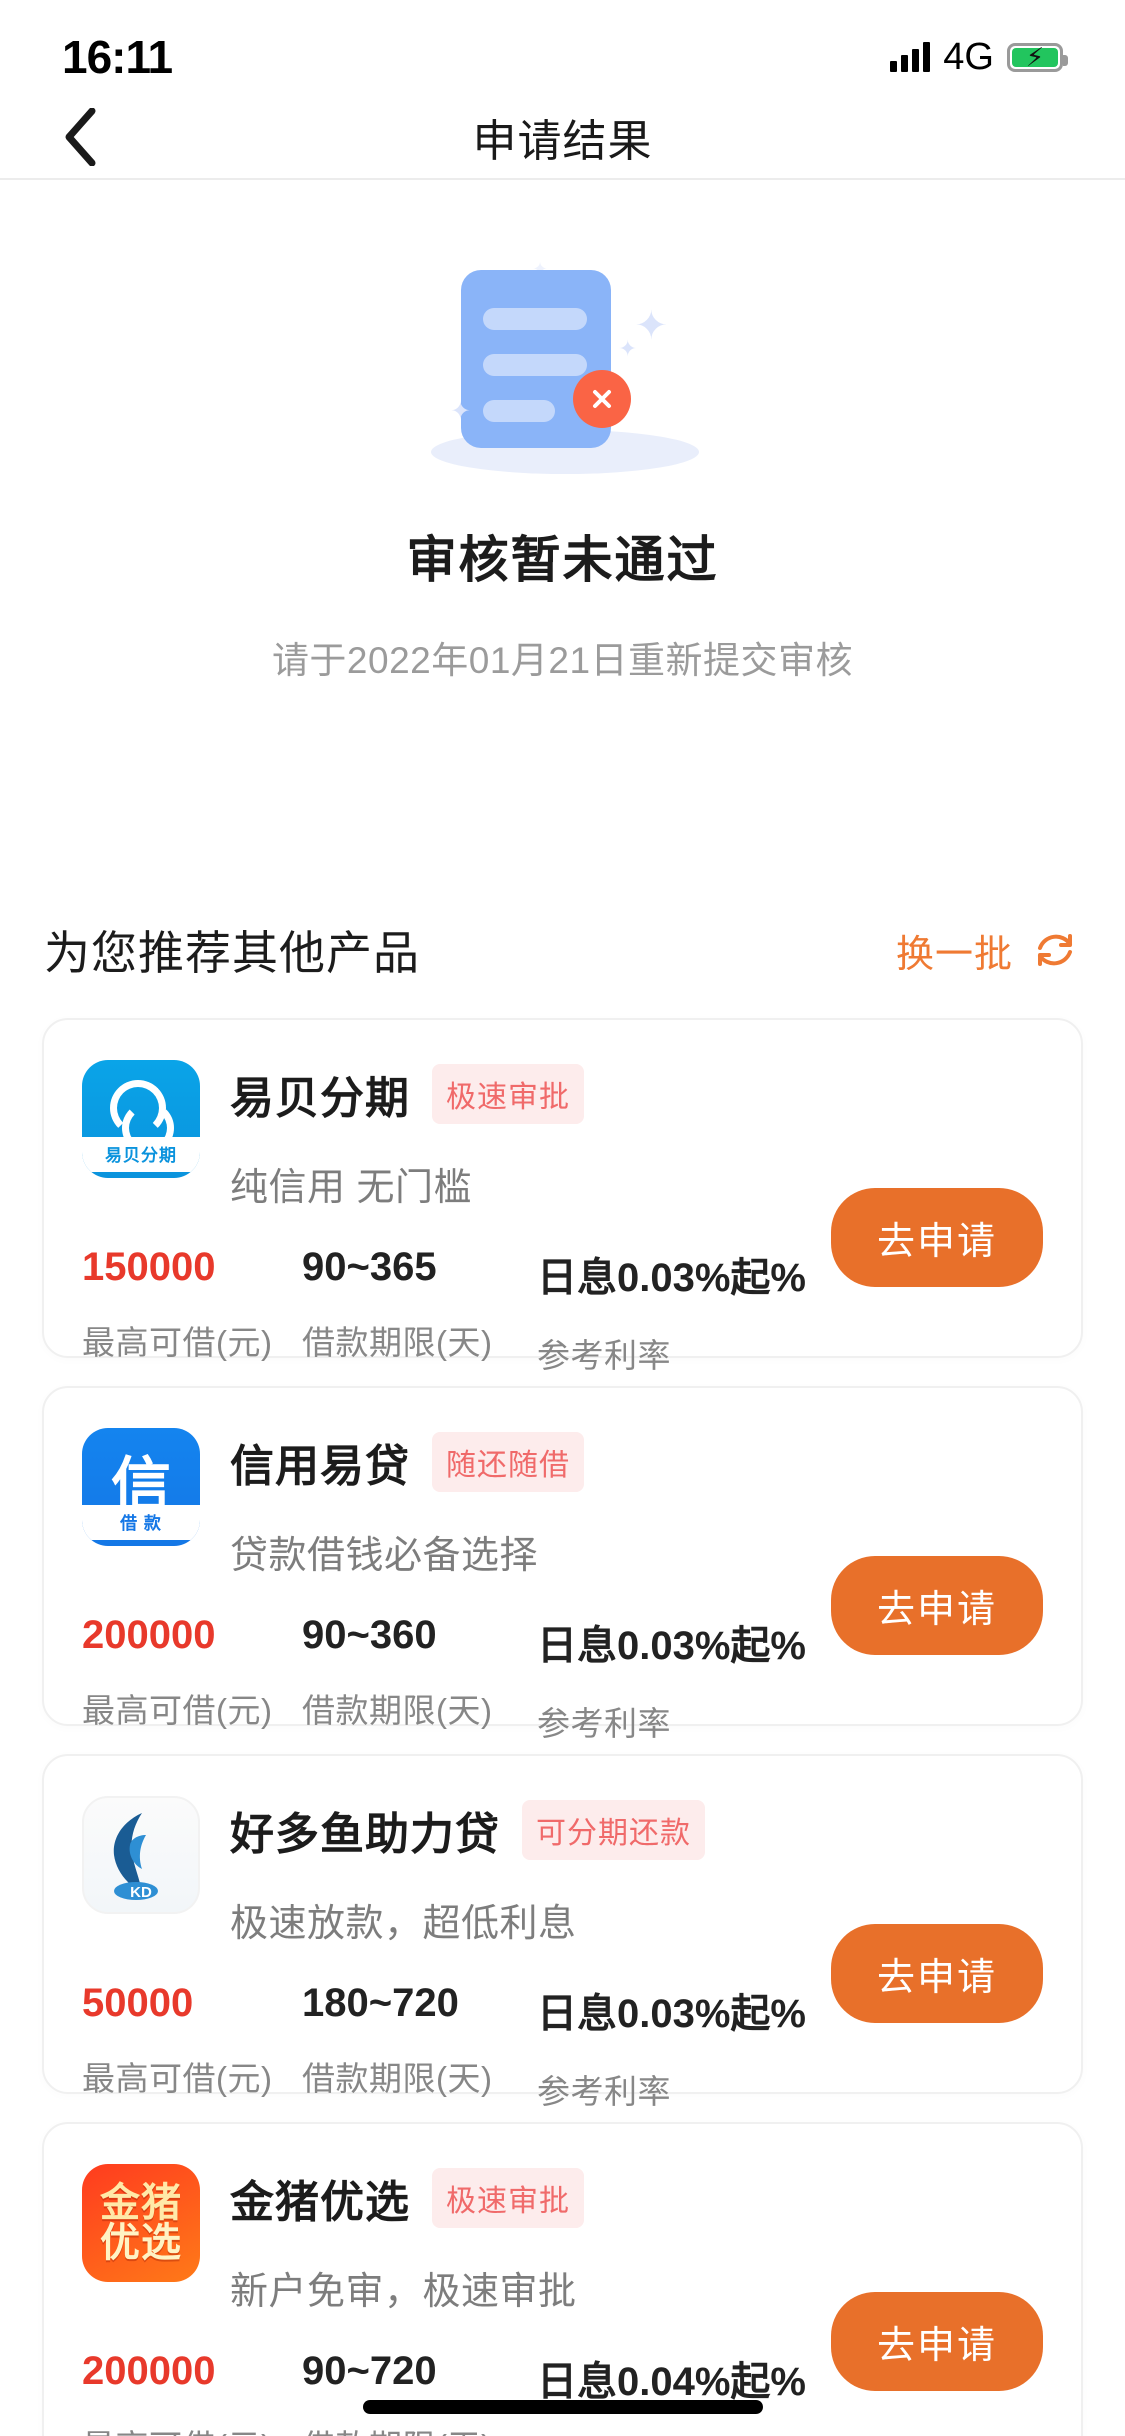 The height and width of the screenshot is (2436, 1125). Describe the element at coordinates (419, 2047) in the screenshot. I see `stat-term: 180~720 借款期限(天)` at that location.